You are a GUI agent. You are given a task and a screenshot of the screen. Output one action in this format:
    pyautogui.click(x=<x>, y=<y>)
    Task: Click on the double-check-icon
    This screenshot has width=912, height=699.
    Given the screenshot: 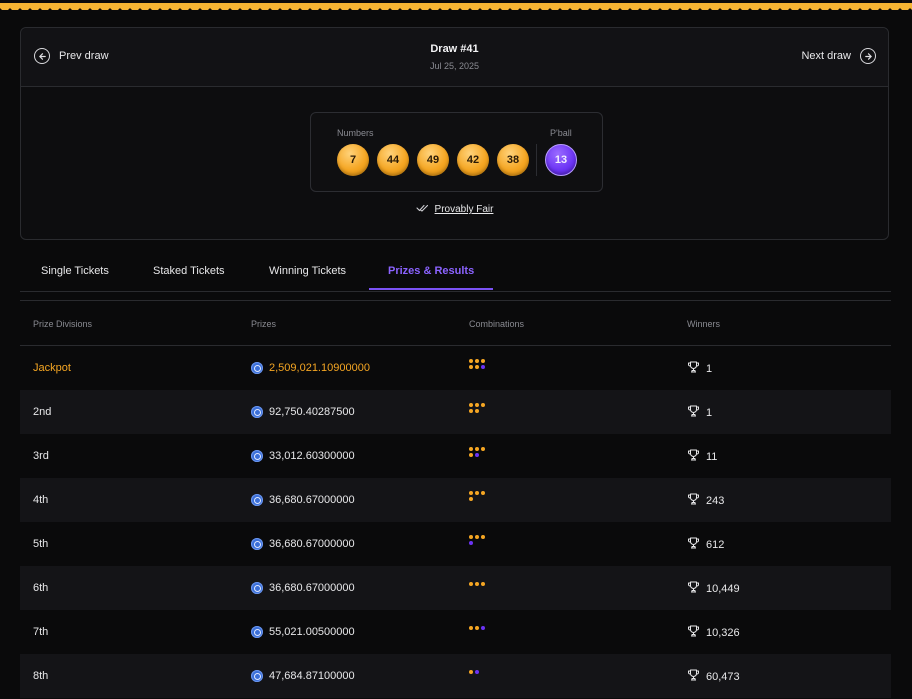 What is the action you would take?
    pyautogui.click(x=422, y=209)
    